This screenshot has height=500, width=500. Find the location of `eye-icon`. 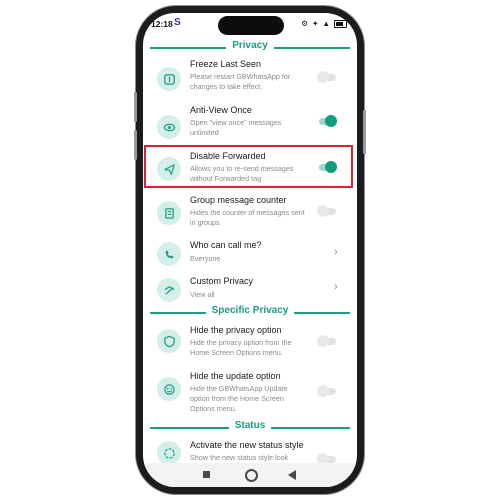

eye-icon is located at coordinates (169, 127).